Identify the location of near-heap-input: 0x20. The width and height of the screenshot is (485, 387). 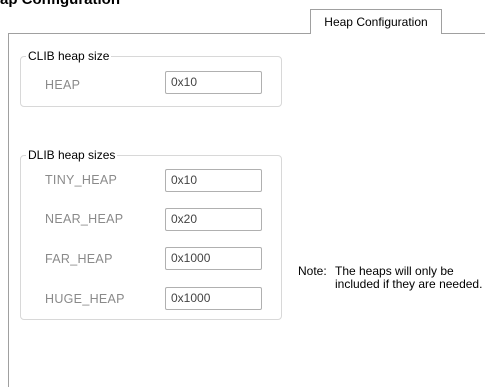
(213, 219).